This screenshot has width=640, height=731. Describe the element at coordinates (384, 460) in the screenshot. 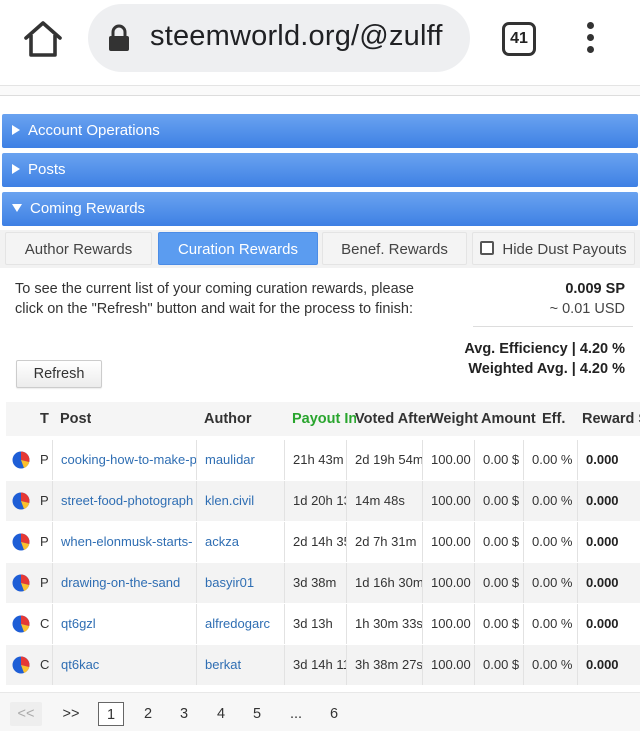

I see `cell-voted-after: 2d 19h 54m` at that location.